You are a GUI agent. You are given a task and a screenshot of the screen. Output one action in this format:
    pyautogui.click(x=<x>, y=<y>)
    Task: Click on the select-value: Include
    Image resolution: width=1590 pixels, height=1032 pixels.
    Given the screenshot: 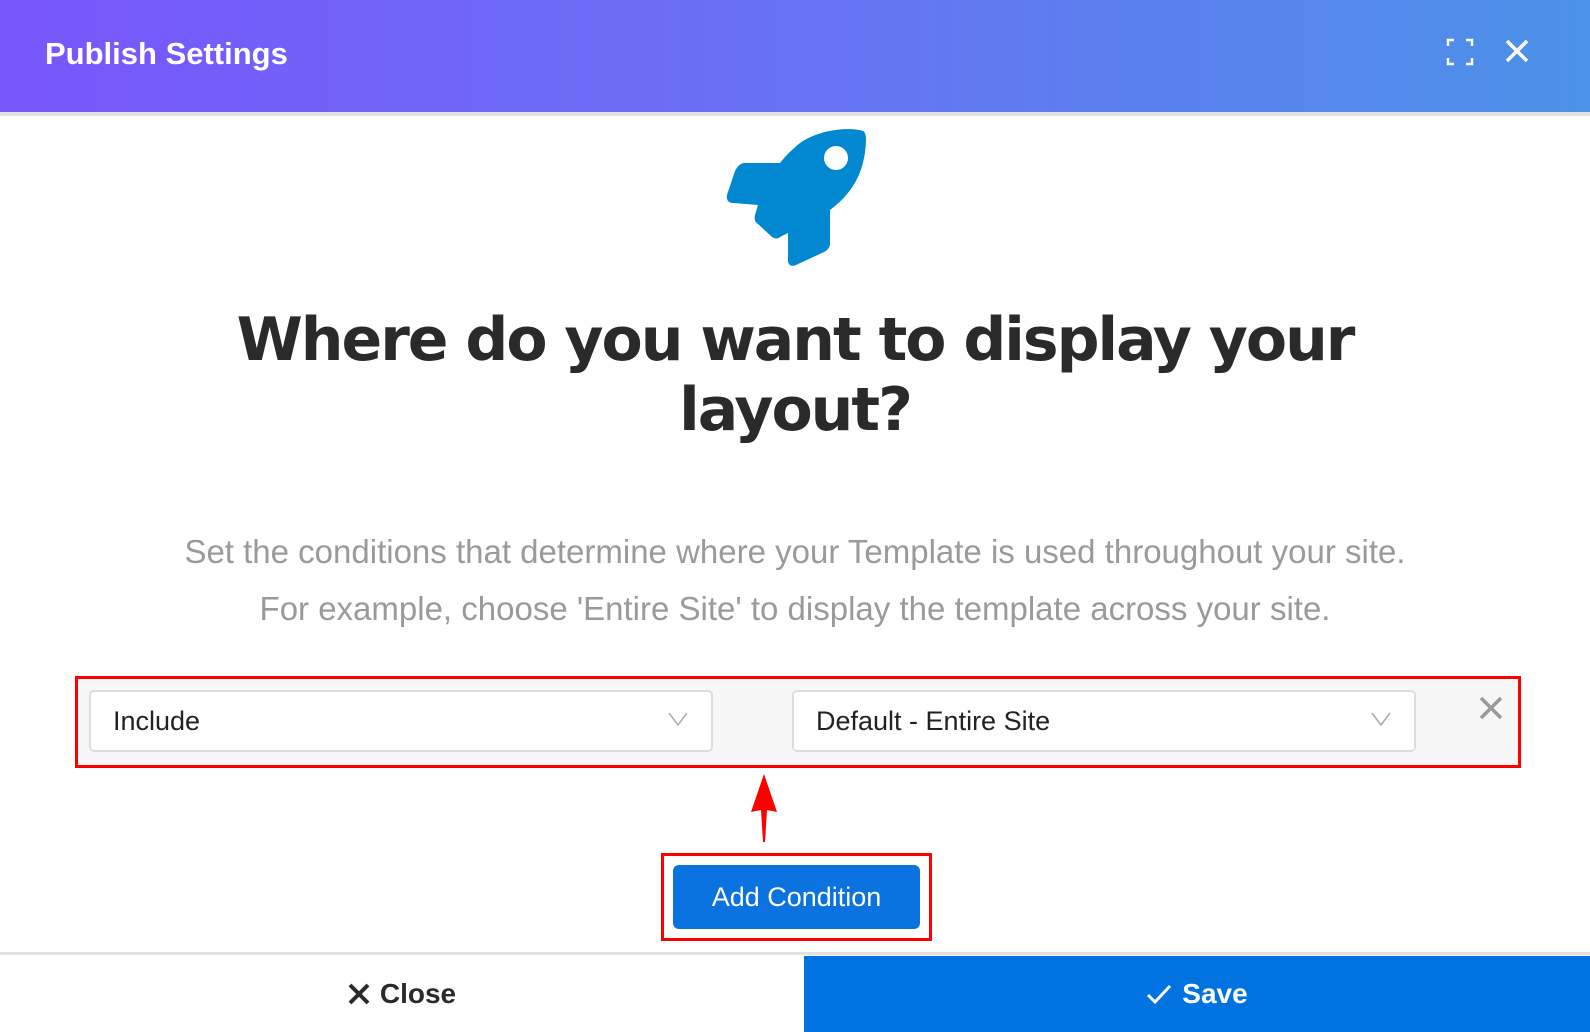 What is the action you would take?
    pyautogui.click(x=157, y=721)
    